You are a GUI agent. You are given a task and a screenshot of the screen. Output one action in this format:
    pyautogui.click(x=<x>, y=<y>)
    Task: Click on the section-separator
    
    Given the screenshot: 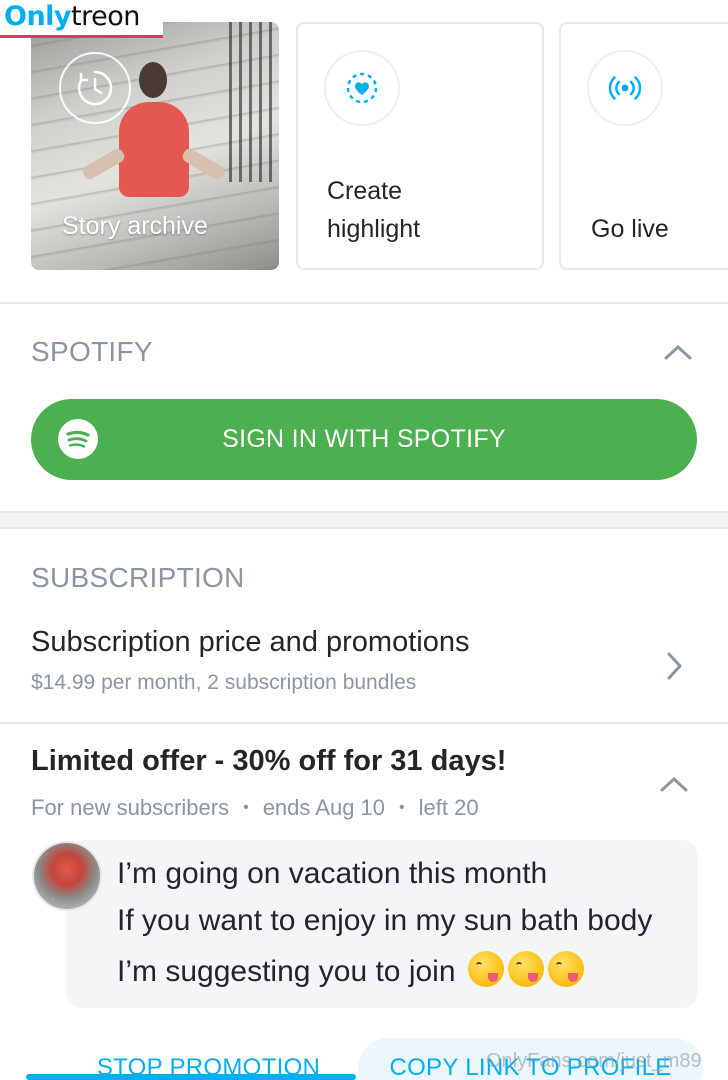 What is the action you would take?
    pyautogui.click(x=364, y=520)
    